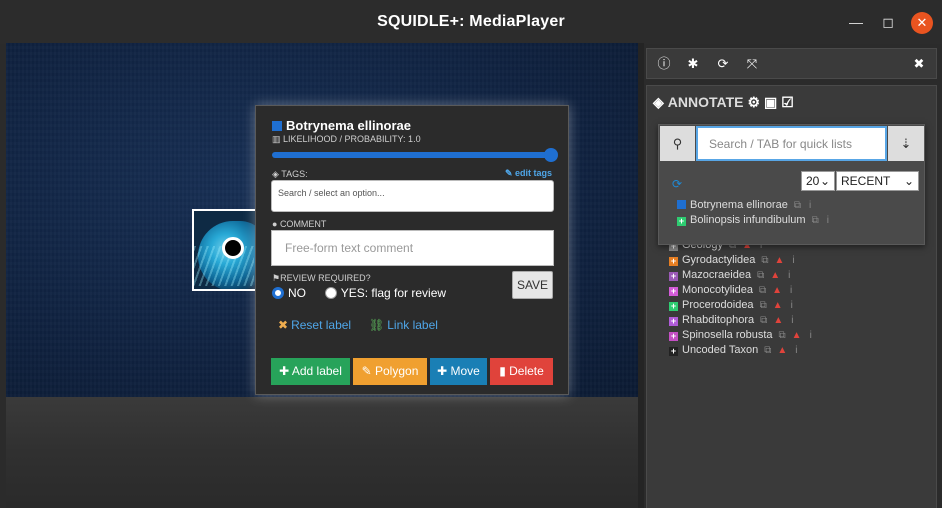 This screenshot has width=942, height=508. Describe the element at coordinates (330, 293) in the screenshot. I see `review-yes-radio` at that location.